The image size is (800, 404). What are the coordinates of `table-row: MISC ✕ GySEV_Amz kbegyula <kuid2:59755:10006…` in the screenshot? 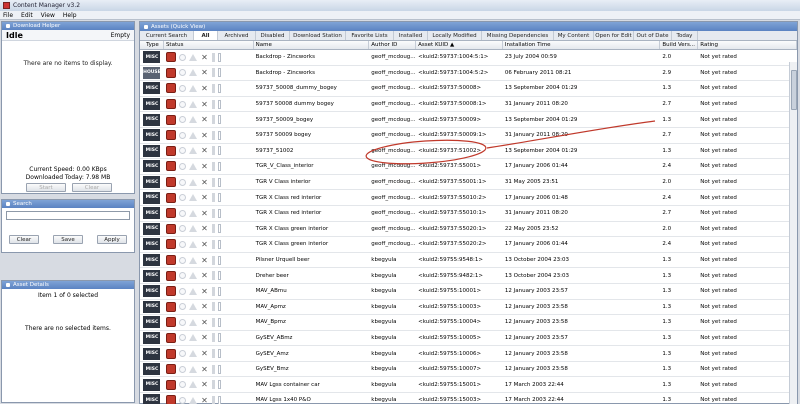 It's located at (468, 354).